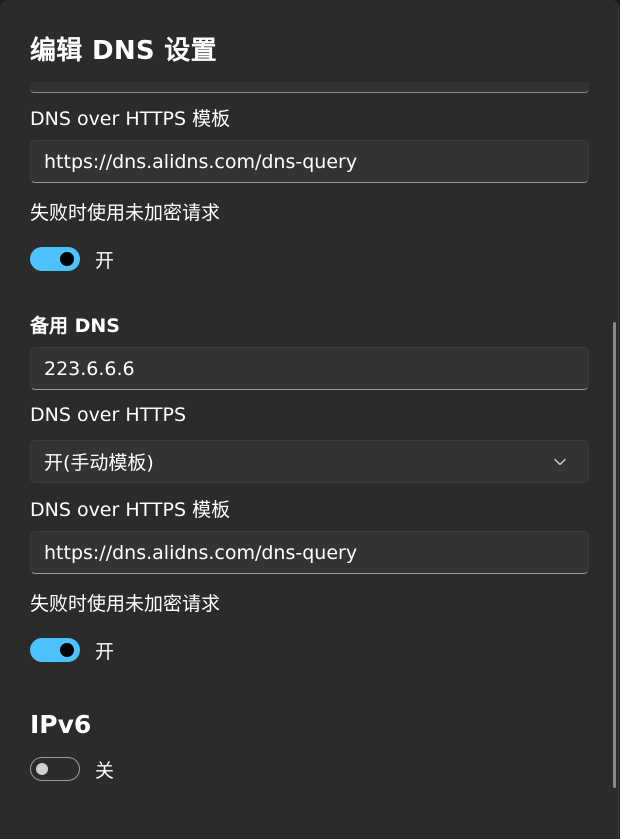 The height and width of the screenshot is (839, 620). What do you see at coordinates (130, 119) in the screenshot?
I see `primary-doh-template-label: DNS over HTTPS 模板` at bounding box center [130, 119].